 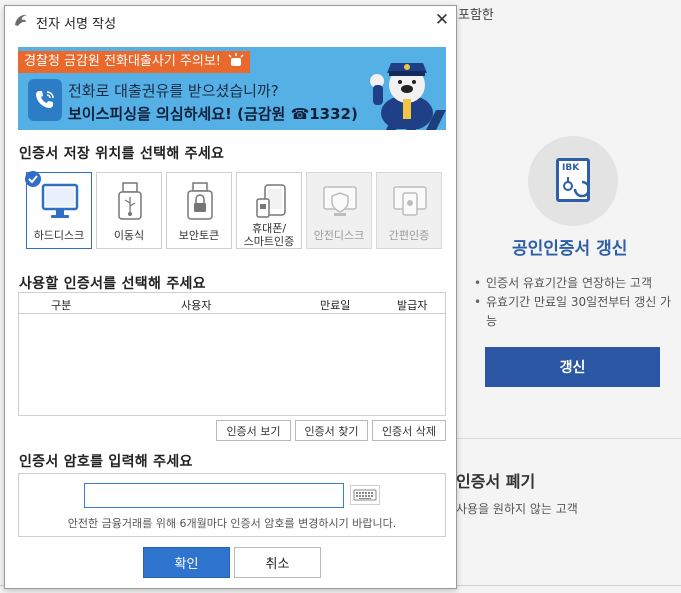 What do you see at coordinates (199, 235) in the screenshot?
I see `storage-label: 보안토큰` at bounding box center [199, 235].